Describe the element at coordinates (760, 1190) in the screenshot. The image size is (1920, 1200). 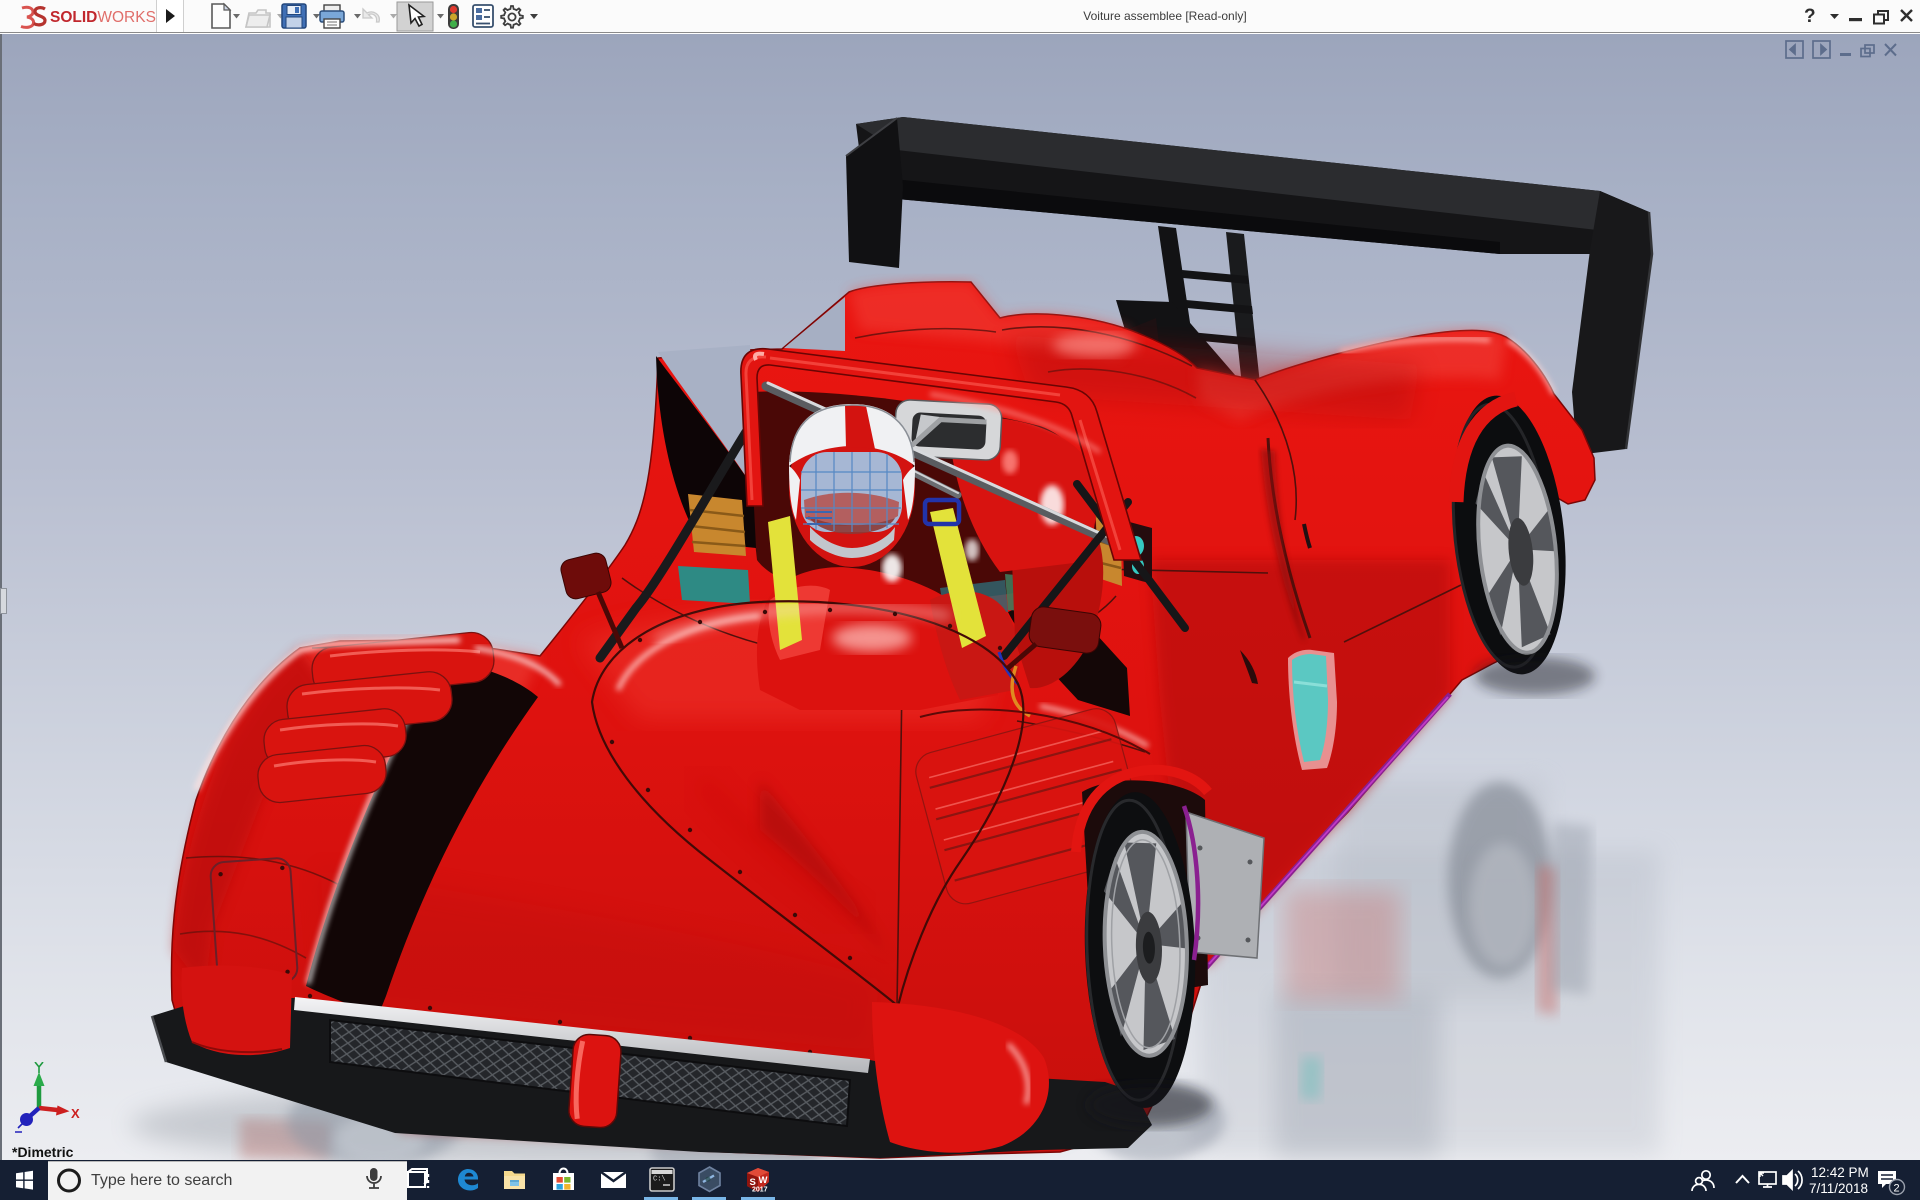
I see `svg-text: 2017` at that location.